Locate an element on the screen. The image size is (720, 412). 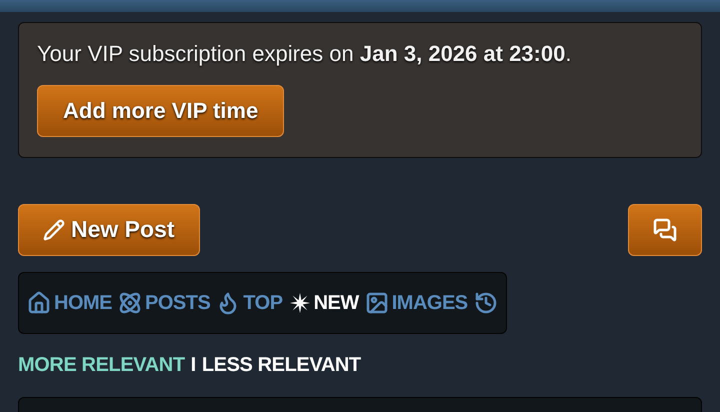
chat-button is located at coordinates (665, 230).